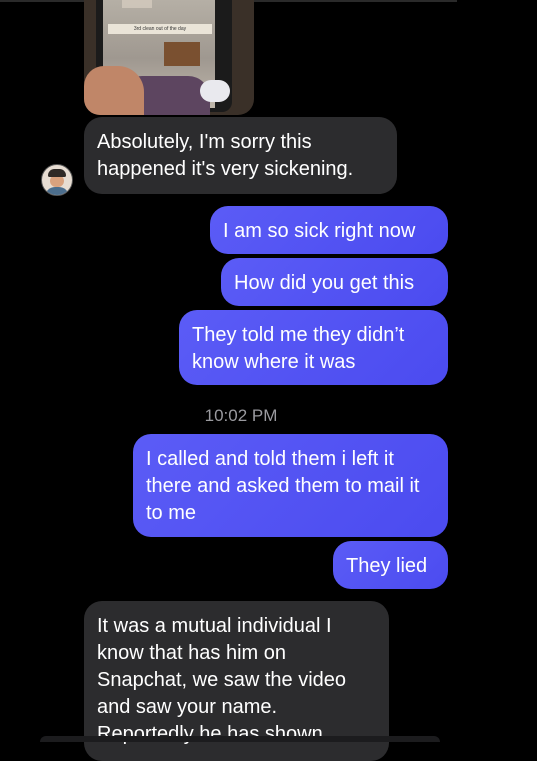 The height and width of the screenshot is (761, 537). What do you see at coordinates (57, 173) in the screenshot?
I see `avatar-hair` at bounding box center [57, 173].